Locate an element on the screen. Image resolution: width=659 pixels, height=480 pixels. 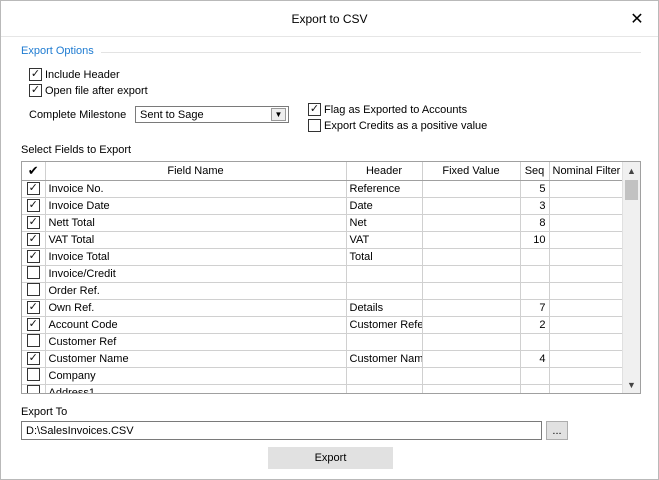
table-row: Account CodeCustomer Refe 2 is located at coordinates (322, 325).